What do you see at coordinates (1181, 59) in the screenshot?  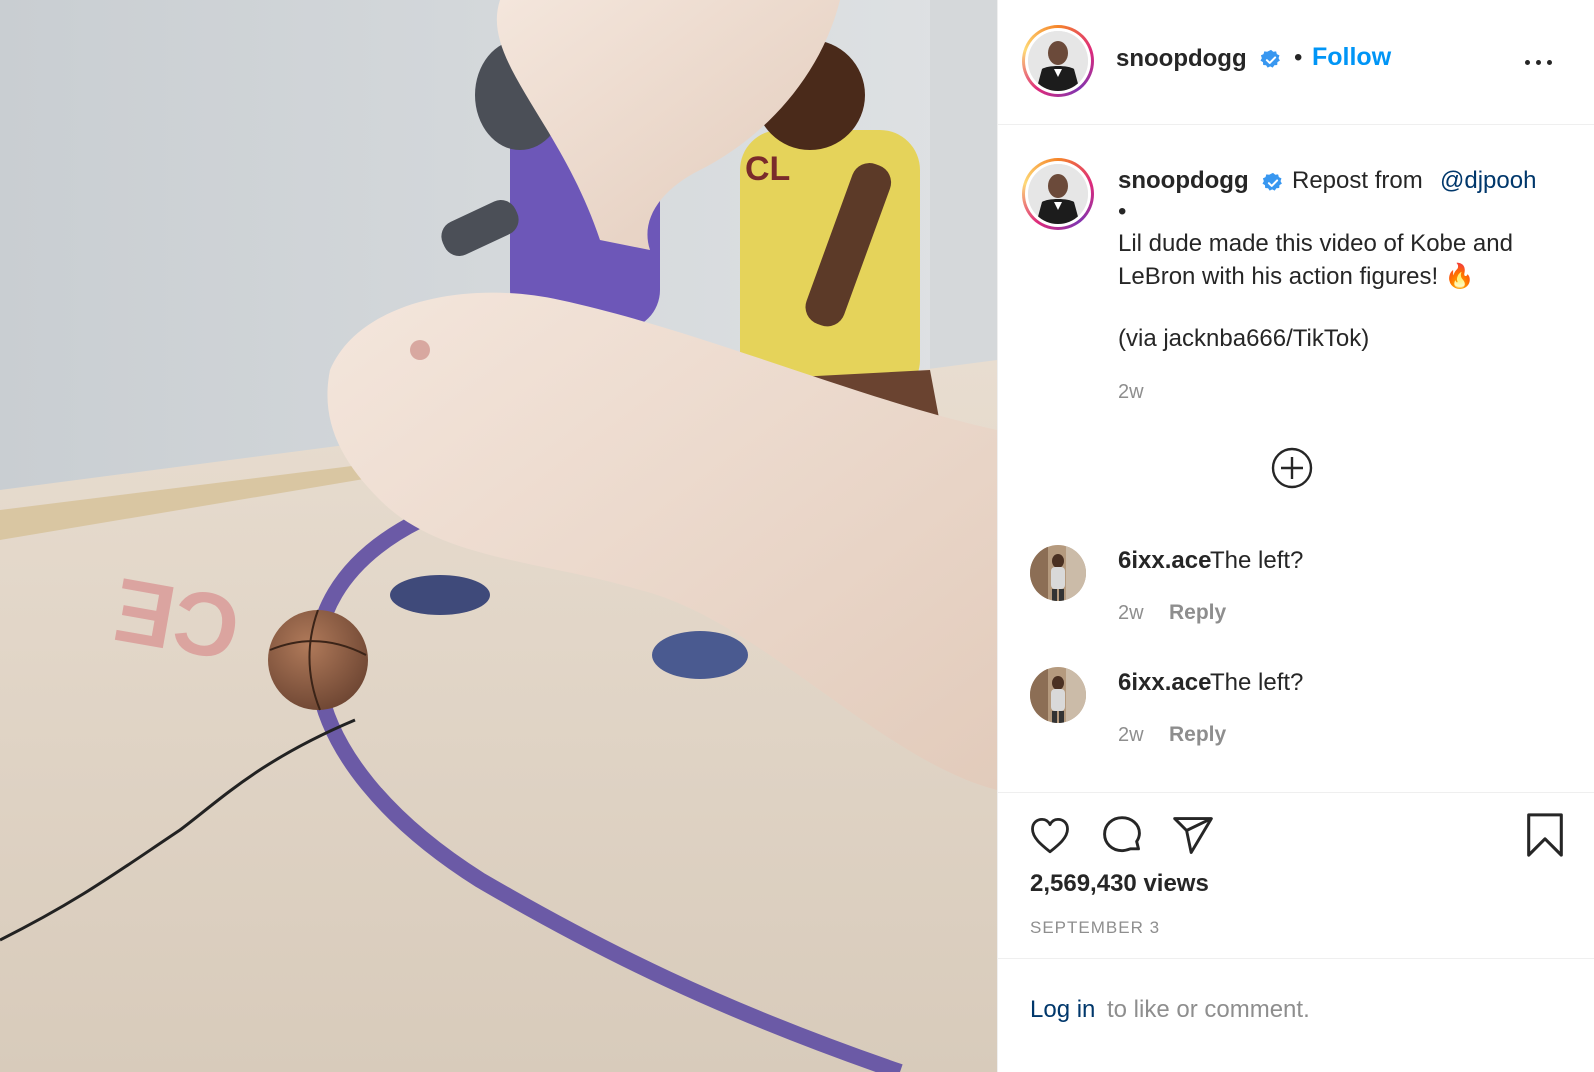 I see `author-username: snoopdogg` at bounding box center [1181, 59].